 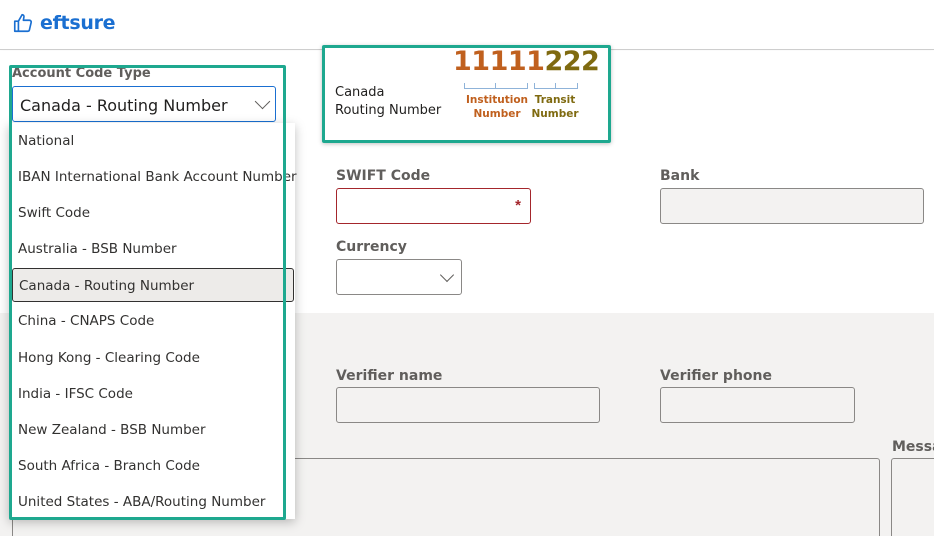 What do you see at coordinates (467, 25) in the screenshot?
I see `app-header: eftsure` at bounding box center [467, 25].